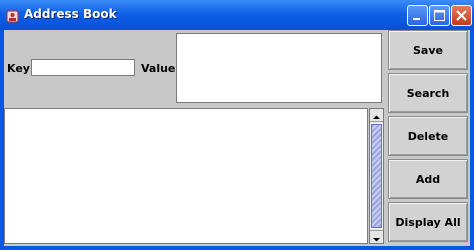 The image size is (474, 250). I want to click on arrow-up-icon, so click(376, 117).